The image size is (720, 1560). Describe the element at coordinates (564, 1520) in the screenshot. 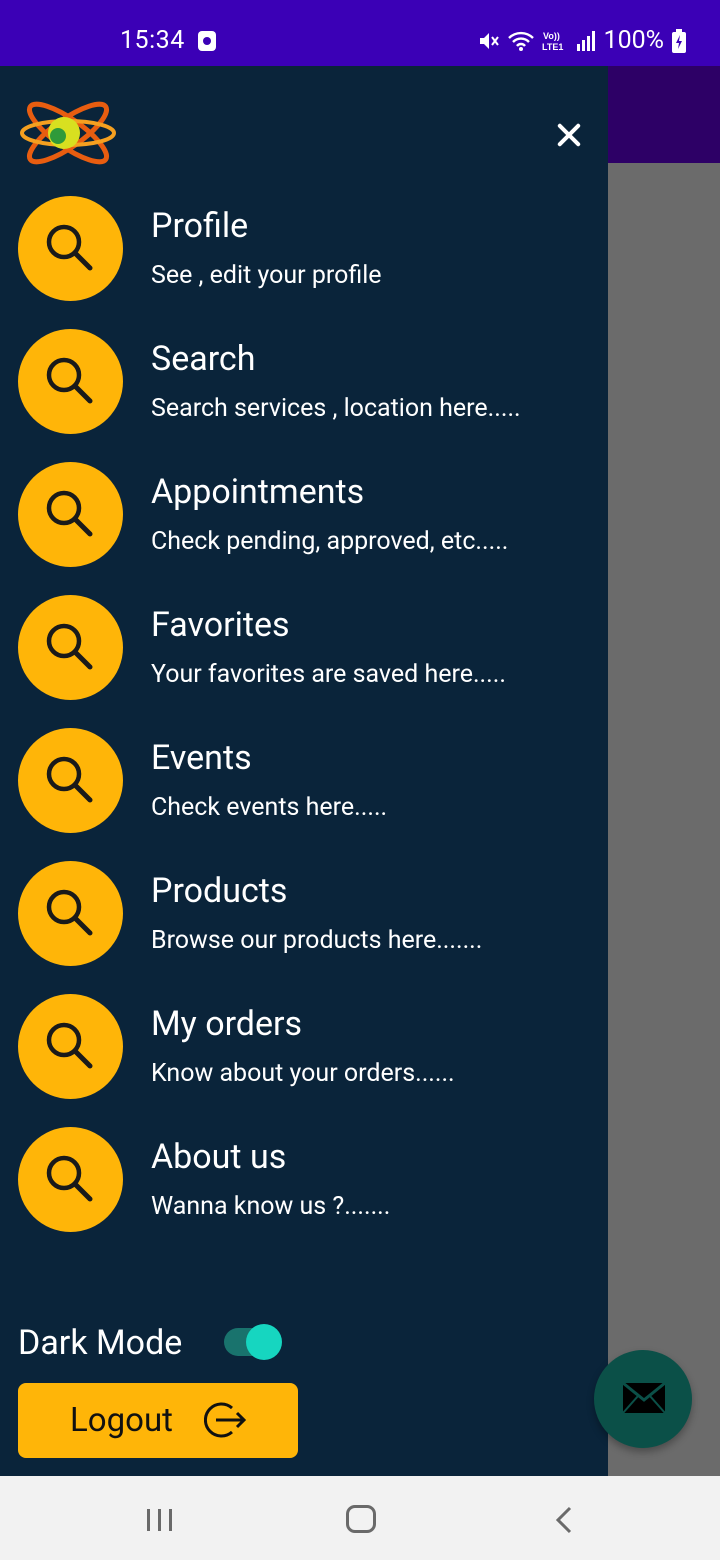

I see `back-button` at that location.